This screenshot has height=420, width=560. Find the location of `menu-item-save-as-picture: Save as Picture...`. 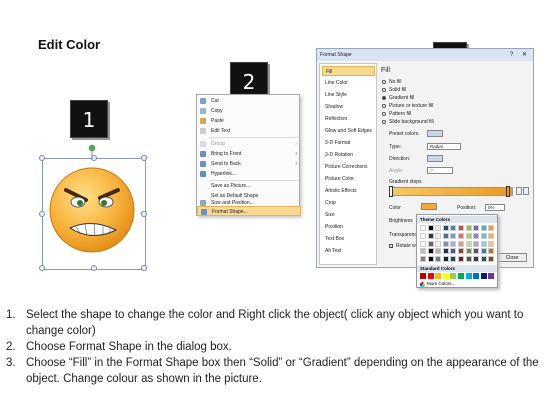

menu-item-save-as-picture: Save as Picture... is located at coordinates (249, 186).